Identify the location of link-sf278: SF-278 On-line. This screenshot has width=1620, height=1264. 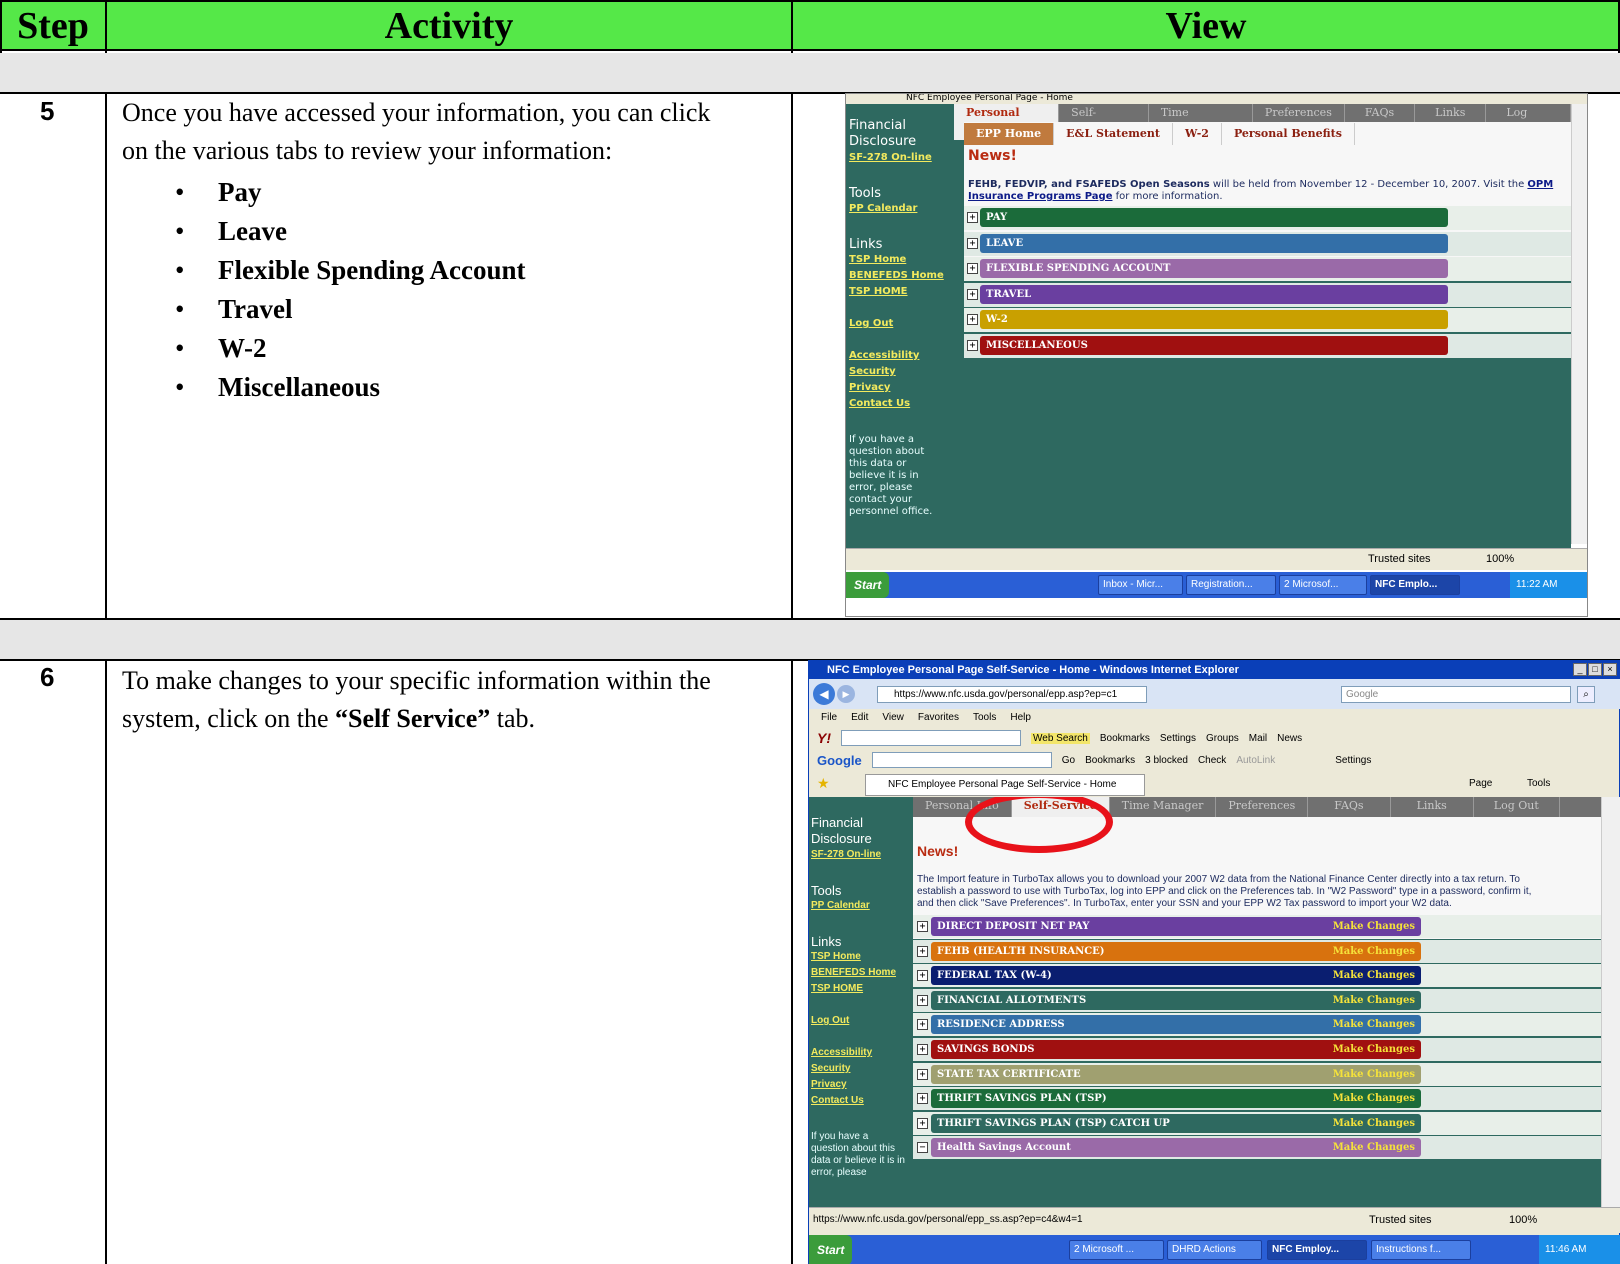
(901, 158).